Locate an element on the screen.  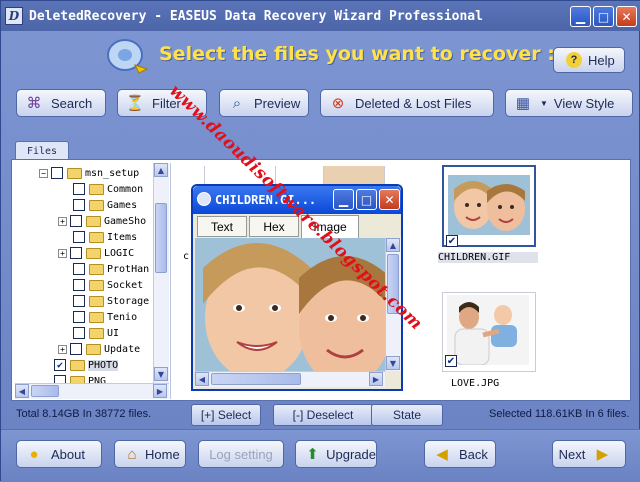
maximize-icon: □ is located at coordinates (603, 16).